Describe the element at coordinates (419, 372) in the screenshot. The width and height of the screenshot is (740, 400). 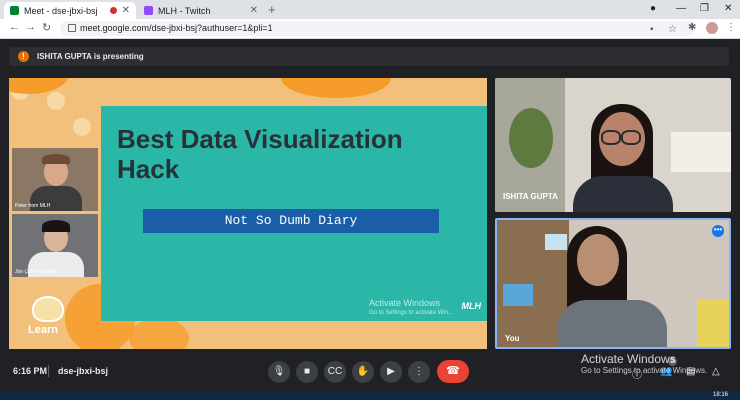
I see `more-options-button: ⋮` at that location.